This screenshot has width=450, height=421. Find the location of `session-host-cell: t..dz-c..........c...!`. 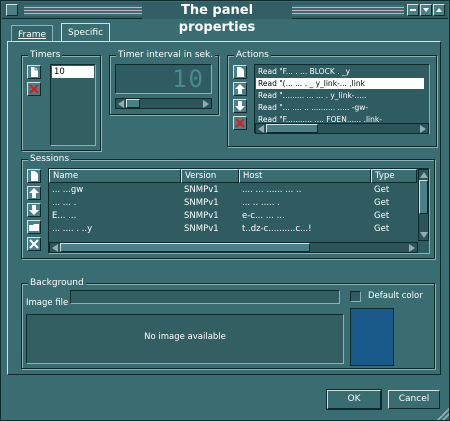

session-host-cell: t..dz-c..........c...! is located at coordinates (304, 229).